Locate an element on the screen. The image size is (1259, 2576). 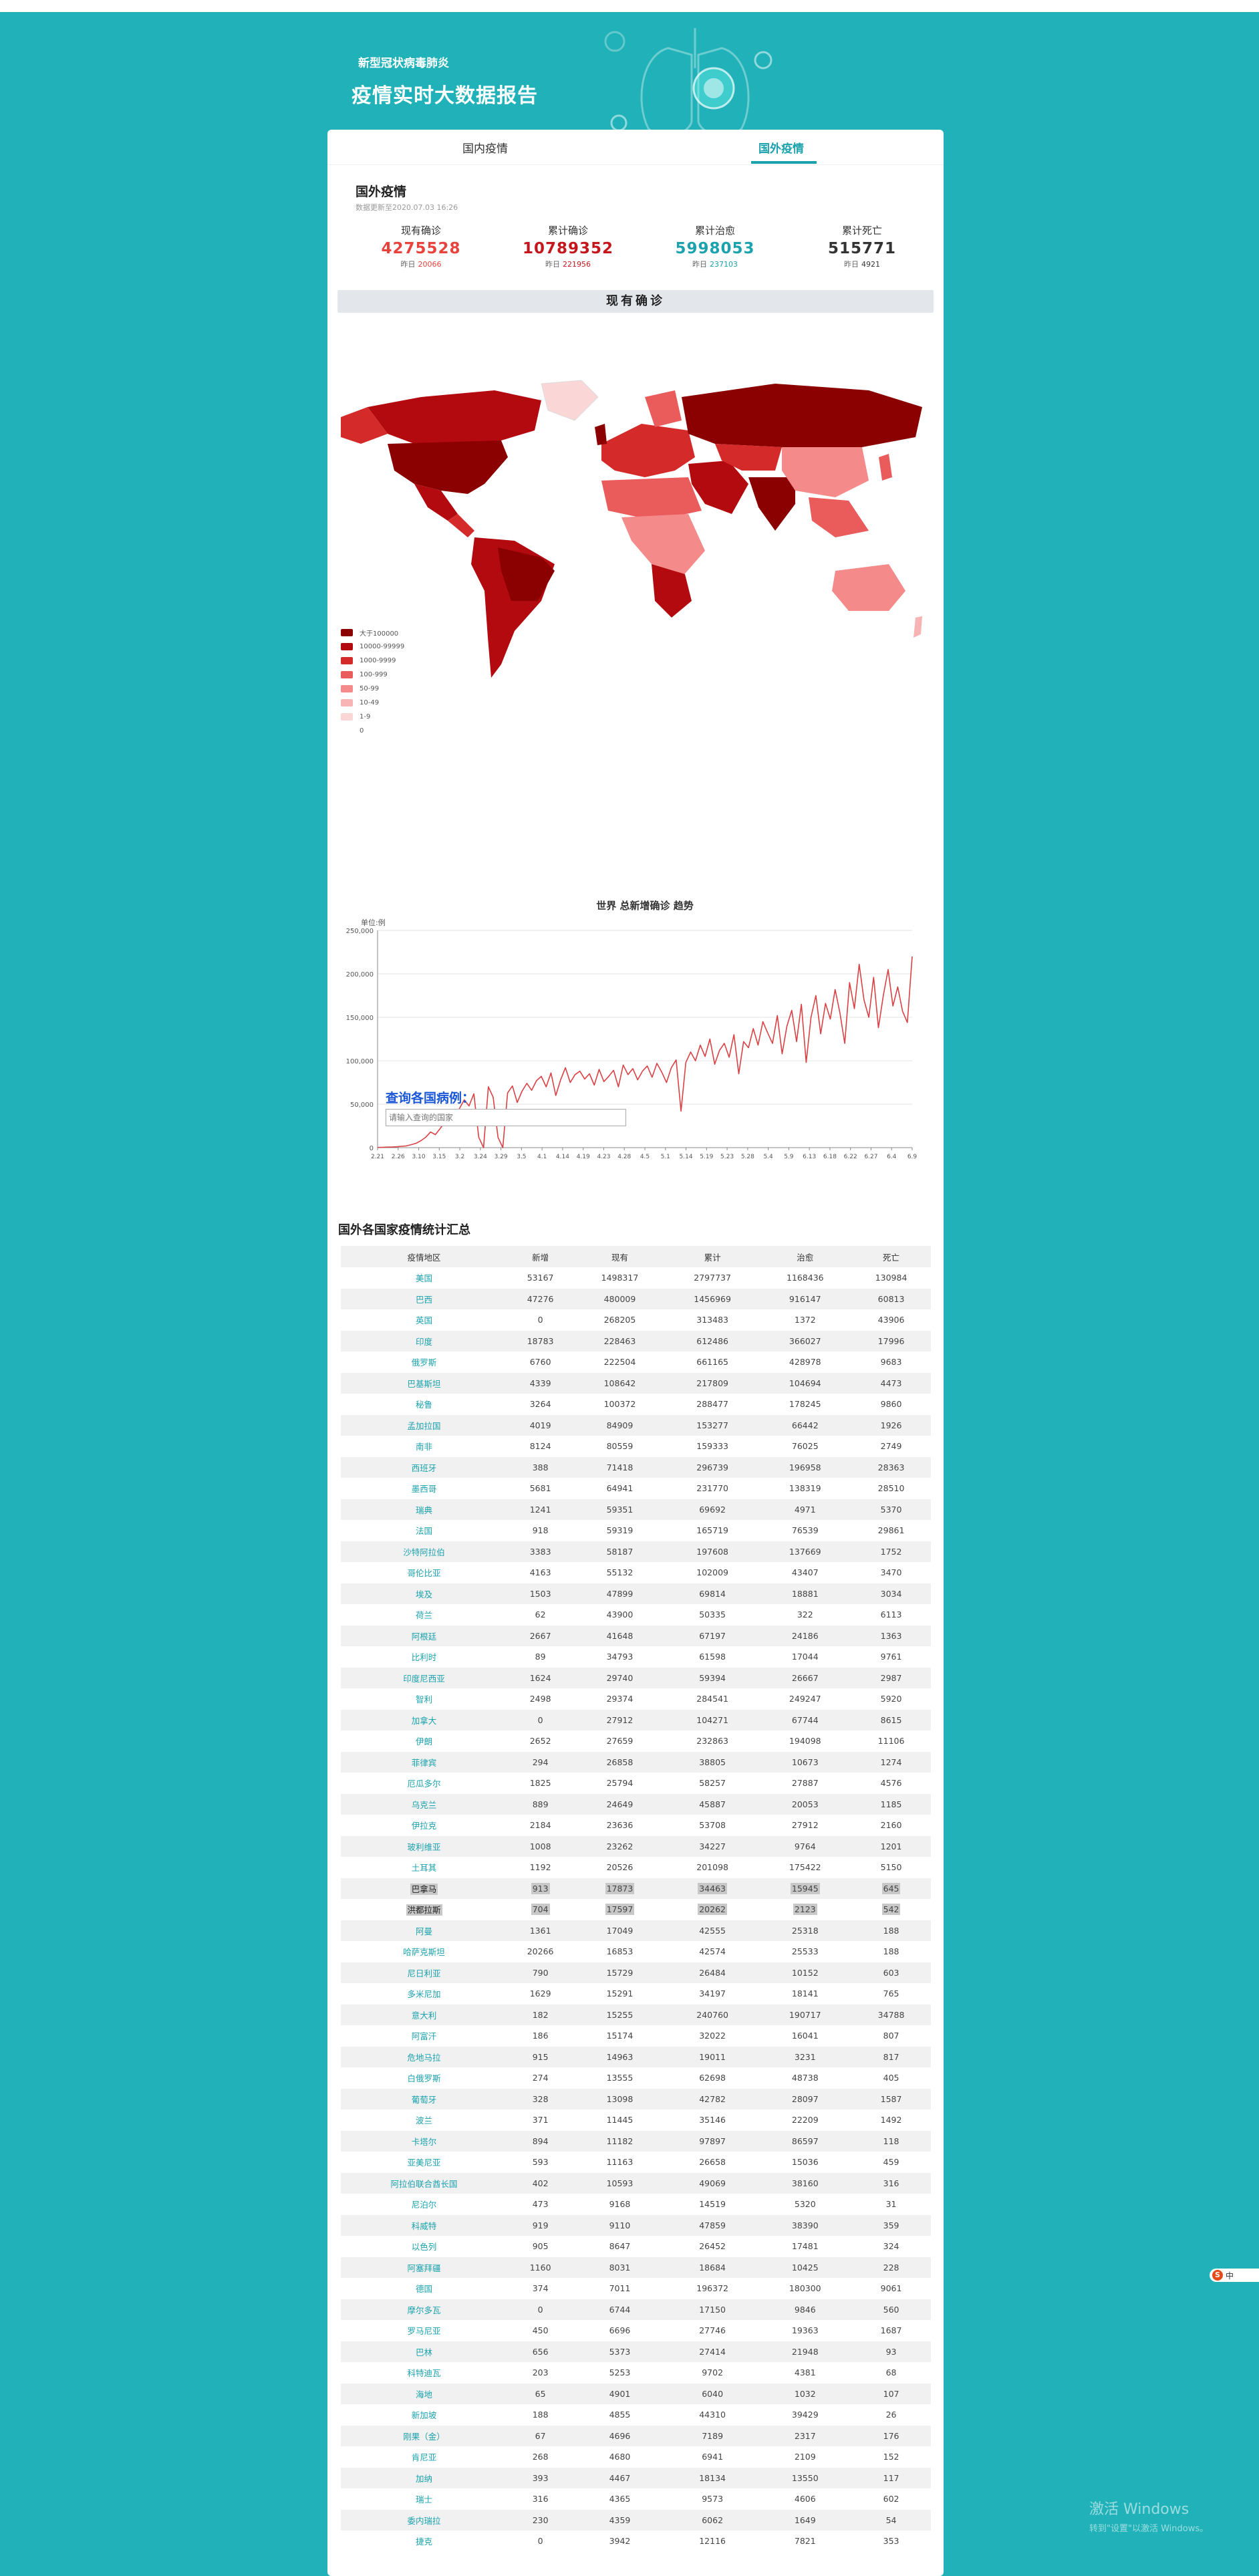
legend-item: 100-999 is located at coordinates (372, 675).